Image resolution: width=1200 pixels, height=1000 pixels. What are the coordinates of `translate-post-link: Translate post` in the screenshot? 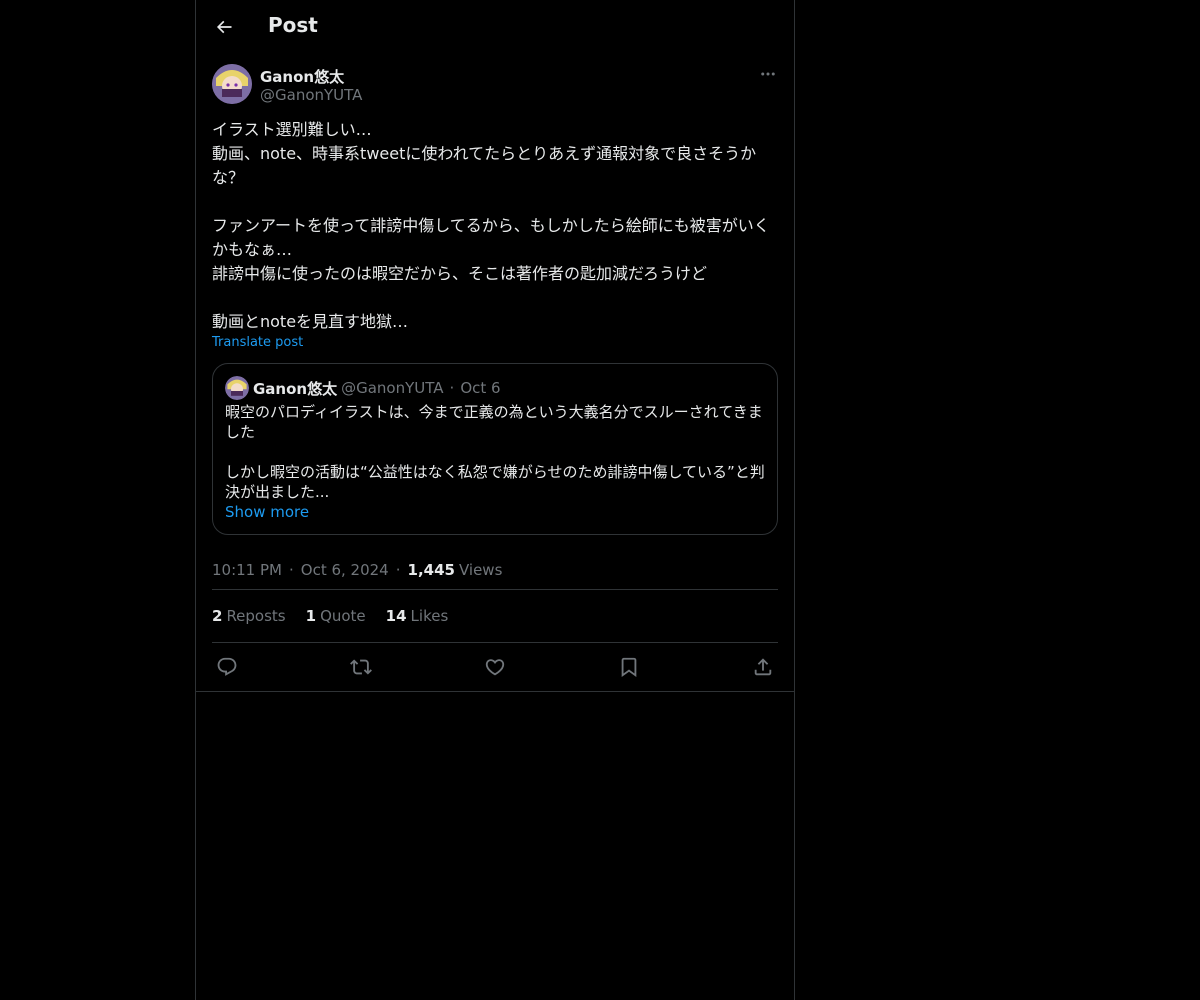 It's located at (495, 343).